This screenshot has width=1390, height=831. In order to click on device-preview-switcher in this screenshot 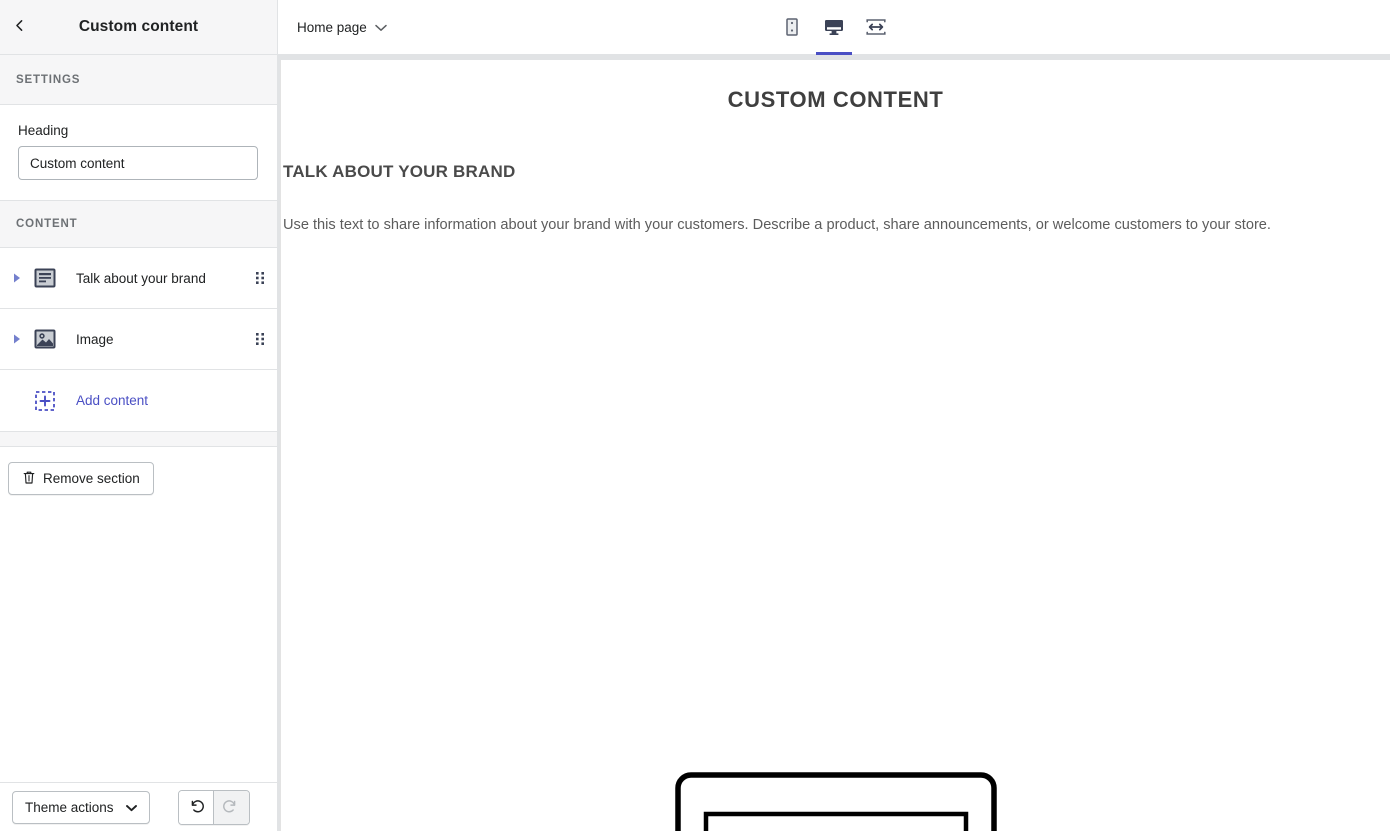, I will do `click(834, 27)`.